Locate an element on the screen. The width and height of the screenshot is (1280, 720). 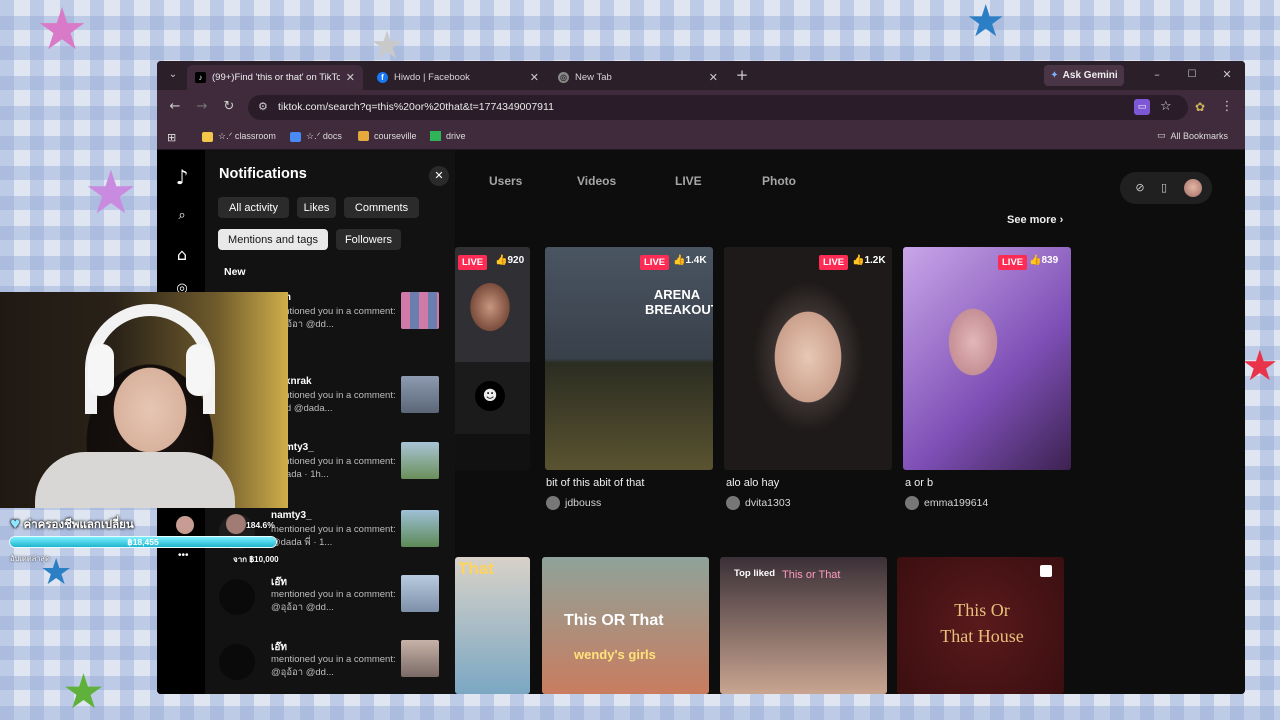
like-count: 👍1.2K is located at coordinates (869, 260).